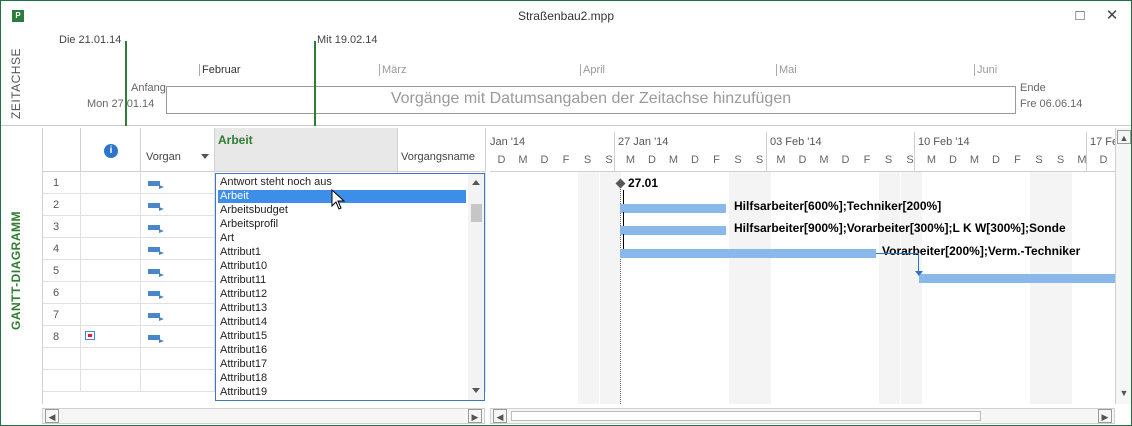 This screenshot has width=1132, height=426. Describe the element at coordinates (342, 224) in the screenshot. I see `dropdown-item: Arbeitsprofil` at that location.